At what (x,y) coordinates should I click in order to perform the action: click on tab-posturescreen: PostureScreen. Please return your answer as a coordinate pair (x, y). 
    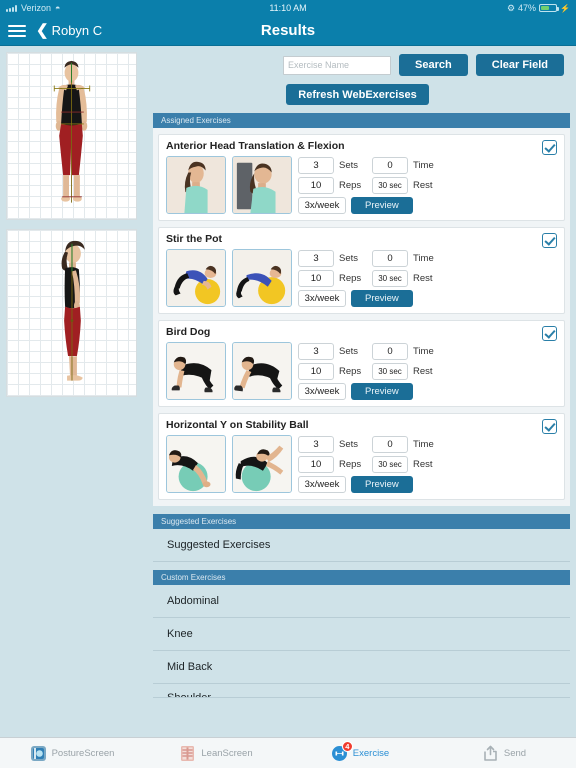
    Looking at the image, I should click on (72, 753).